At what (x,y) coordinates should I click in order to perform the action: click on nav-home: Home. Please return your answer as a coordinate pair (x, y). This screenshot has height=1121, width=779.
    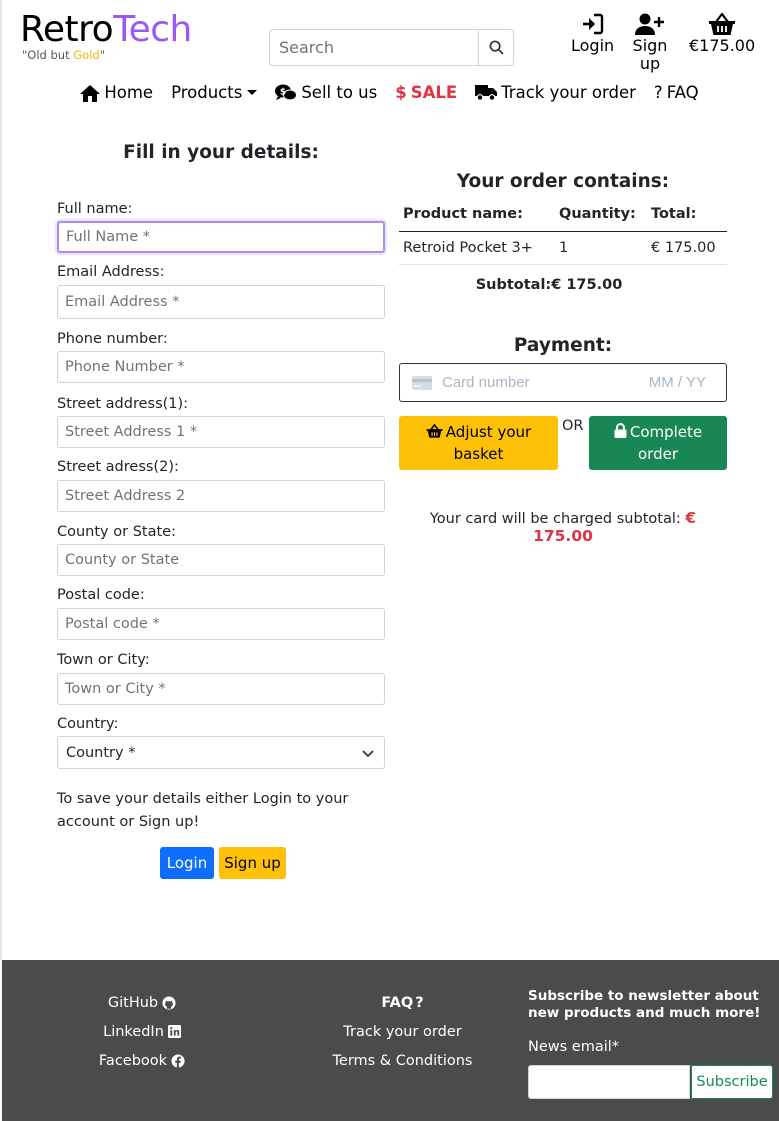
    Looking at the image, I should click on (116, 92).